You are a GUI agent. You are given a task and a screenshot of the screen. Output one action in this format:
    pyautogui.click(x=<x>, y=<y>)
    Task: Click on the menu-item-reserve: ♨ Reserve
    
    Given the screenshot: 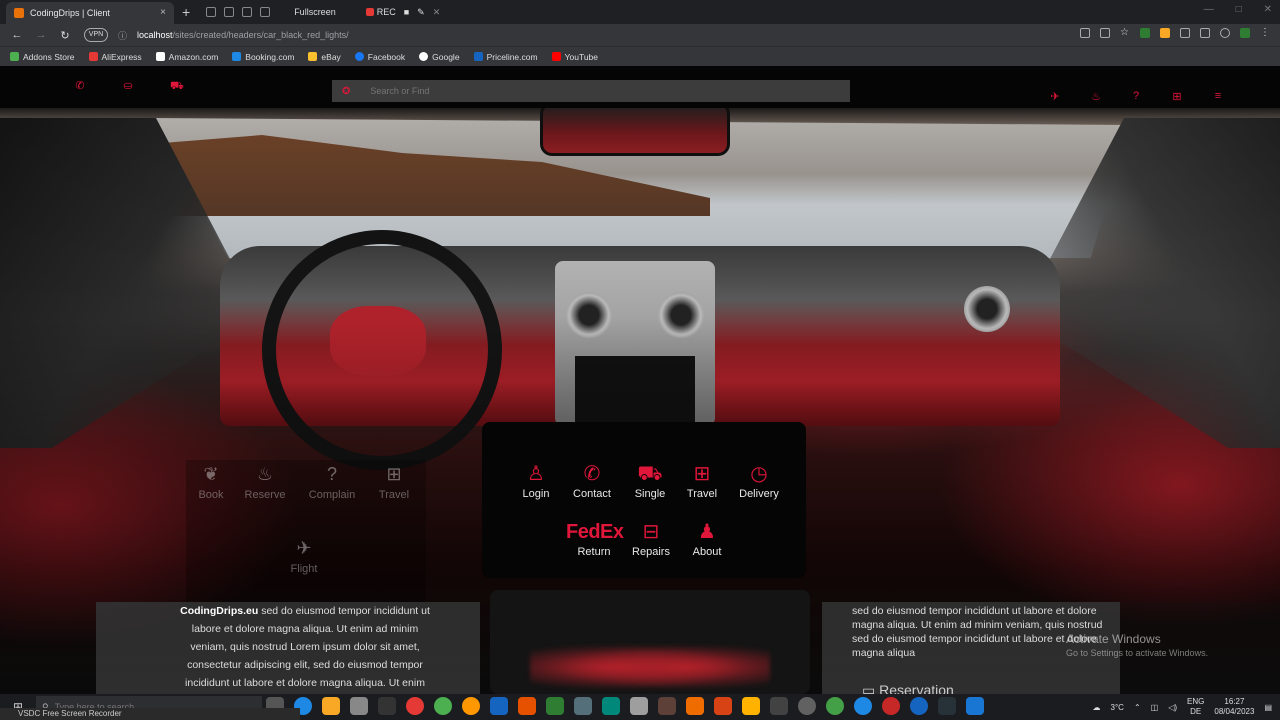 What is the action you would take?
    pyautogui.click(x=265, y=482)
    